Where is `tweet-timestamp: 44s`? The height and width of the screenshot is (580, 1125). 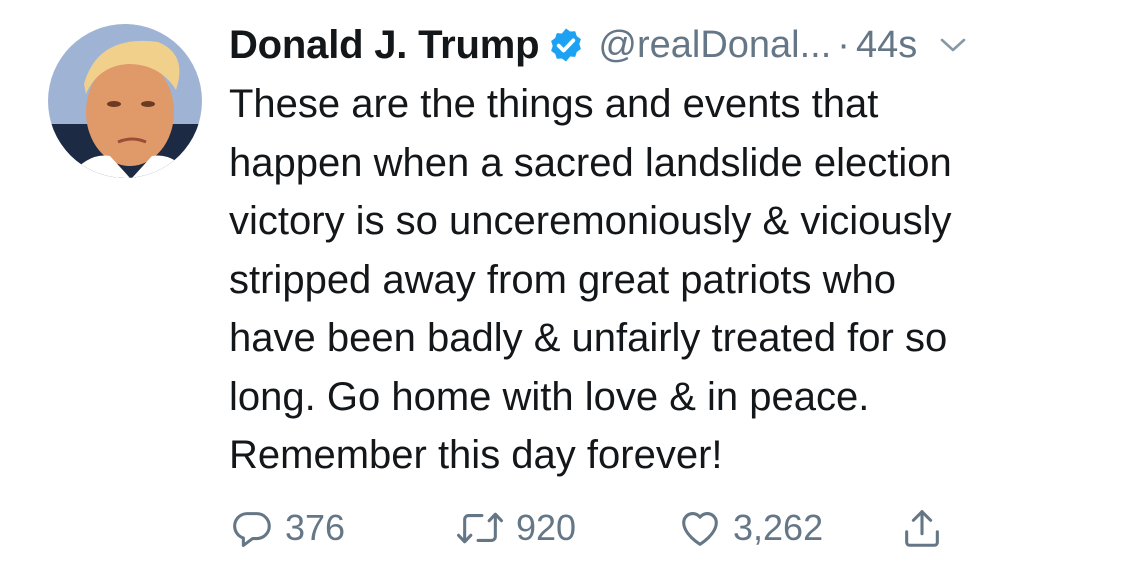
tweet-timestamp: 44s is located at coordinates (886, 45).